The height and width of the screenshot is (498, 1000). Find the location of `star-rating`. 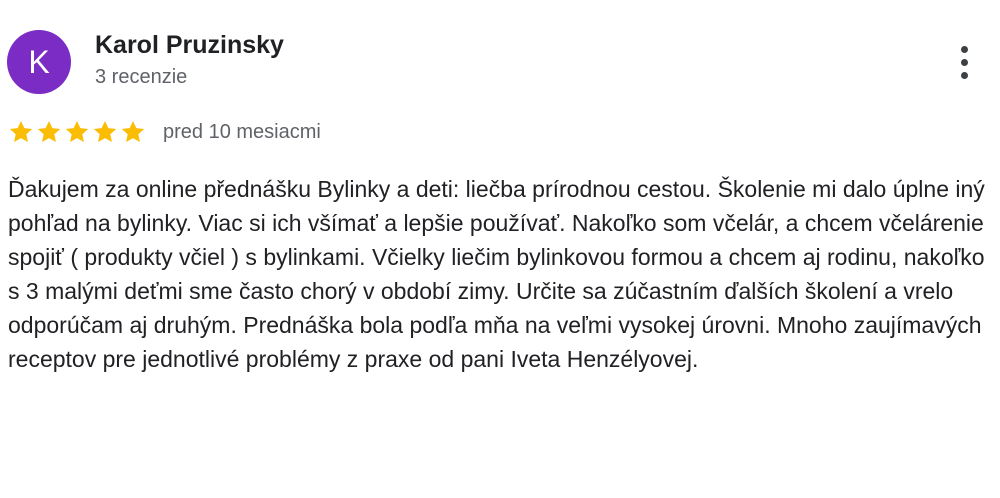

star-rating is located at coordinates (77, 132).